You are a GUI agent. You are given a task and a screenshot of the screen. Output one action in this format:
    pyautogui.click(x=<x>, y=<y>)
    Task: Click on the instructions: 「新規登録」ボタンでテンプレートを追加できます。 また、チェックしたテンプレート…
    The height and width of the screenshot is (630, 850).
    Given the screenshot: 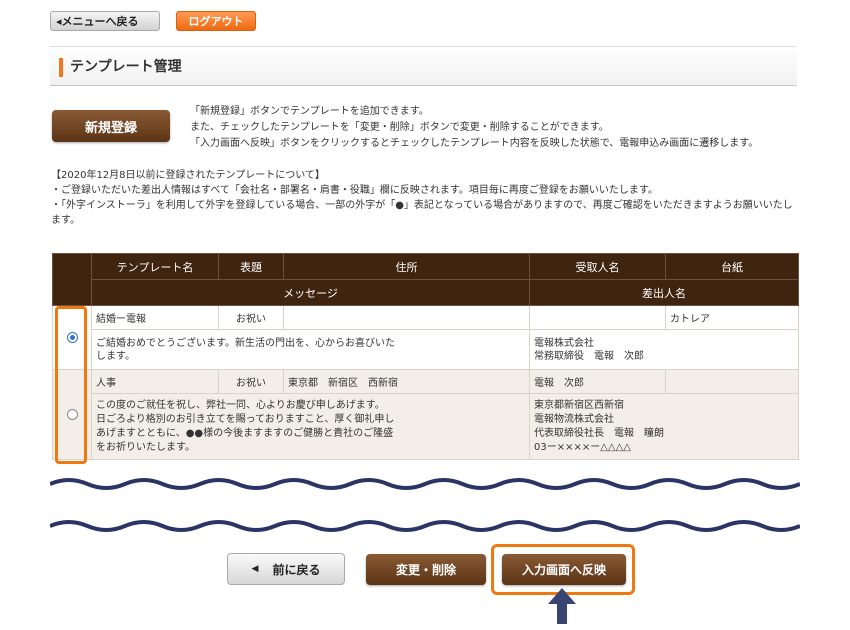 What is the action you would take?
    pyautogui.click(x=474, y=128)
    